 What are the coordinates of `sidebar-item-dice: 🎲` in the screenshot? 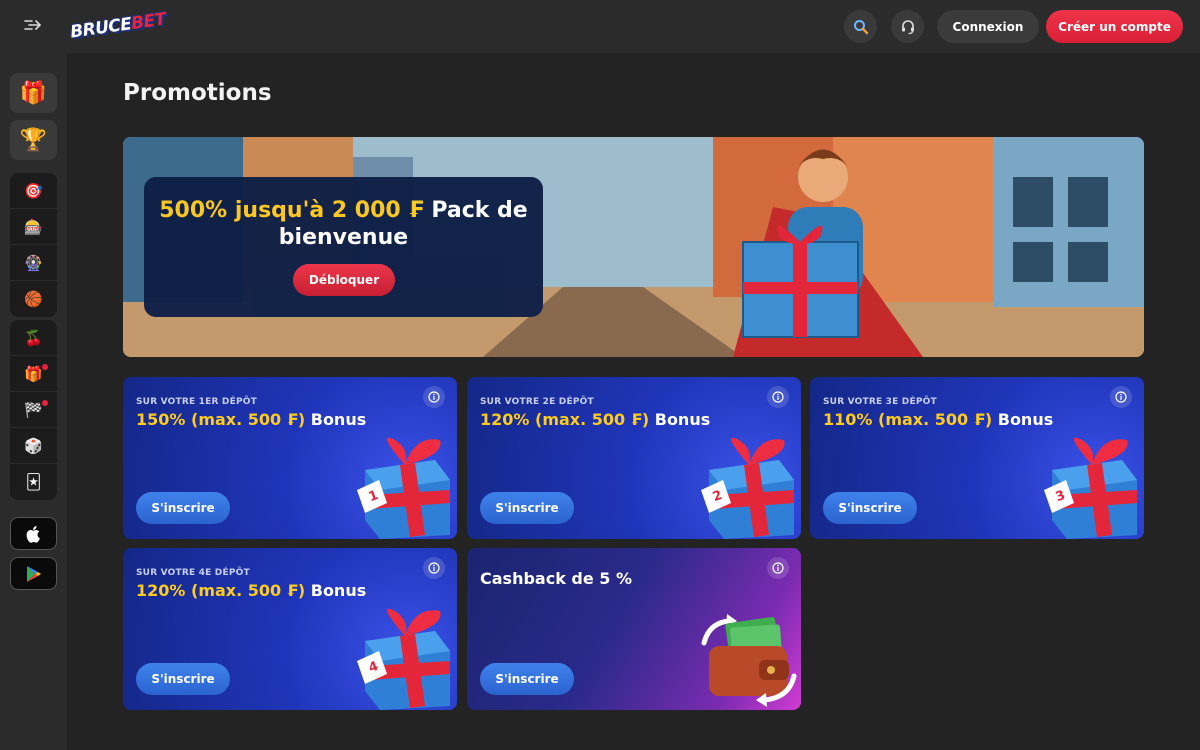 It's located at (33, 446).